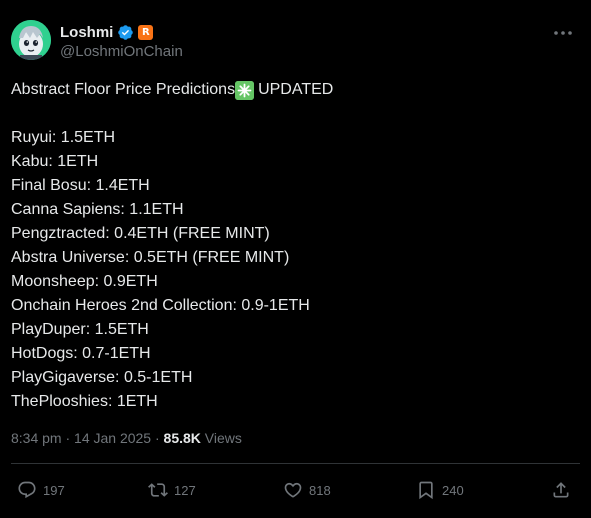 The image size is (591, 518). Describe the element at coordinates (223, 438) in the screenshot. I see `views-label: Views` at that location.